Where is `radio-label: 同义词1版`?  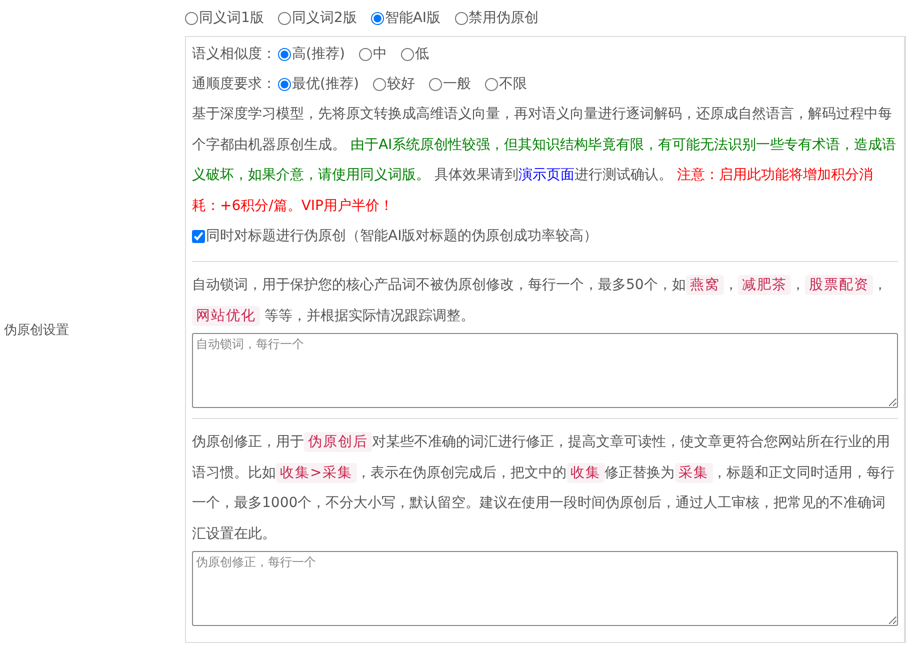
radio-label: 同义词1版 is located at coordinates (231, 18).